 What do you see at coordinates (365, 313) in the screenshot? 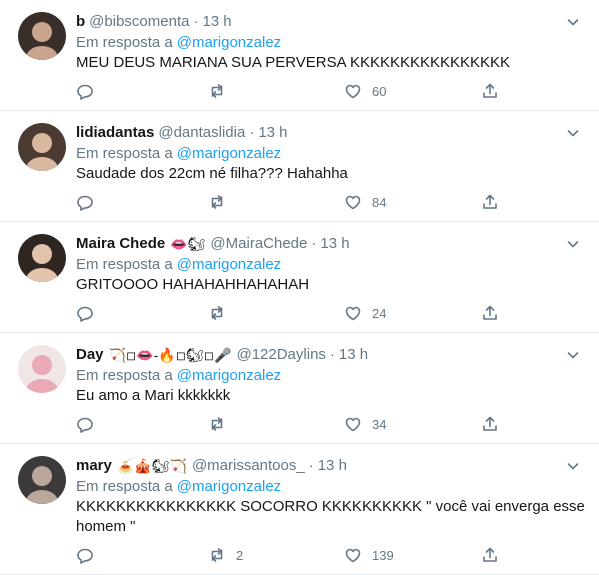
I see `like-button: 24` at bounding box center [365, 313].